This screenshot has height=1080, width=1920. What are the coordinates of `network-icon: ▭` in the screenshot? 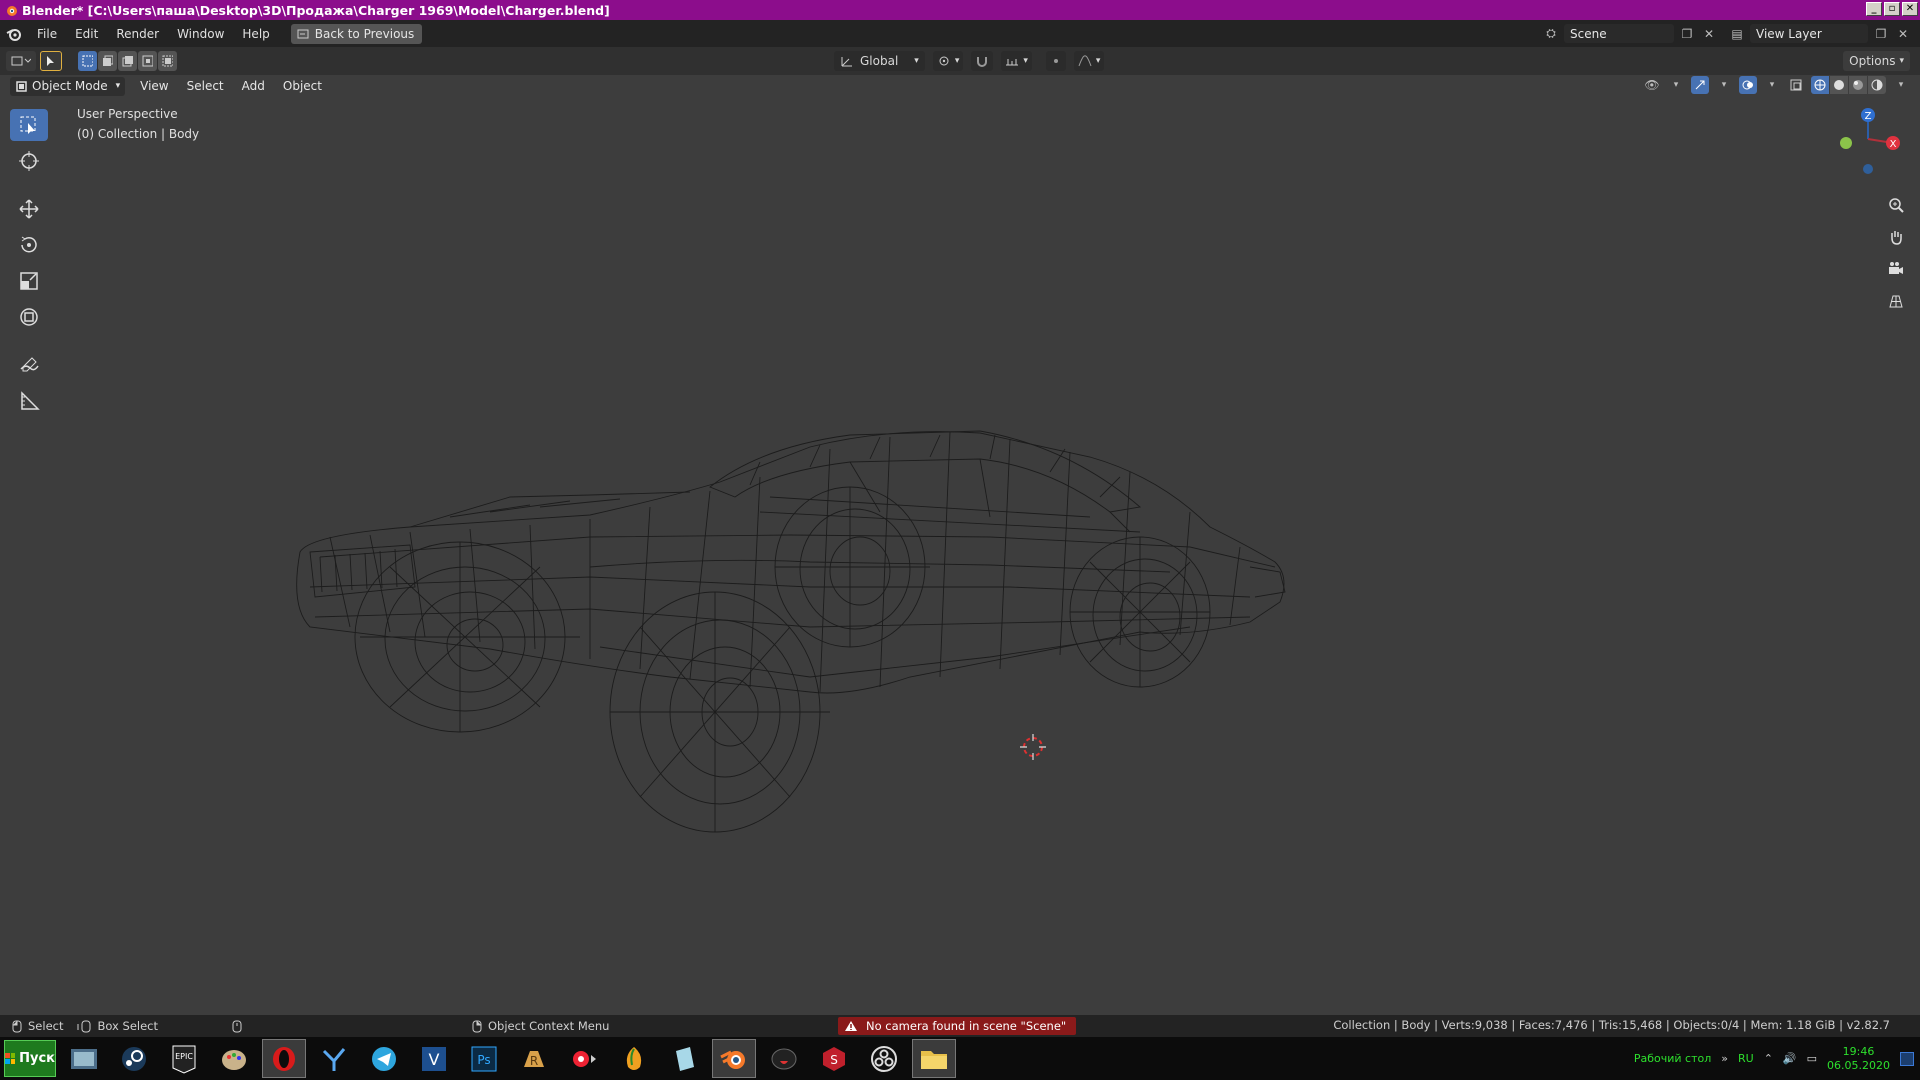 It's located at (1812, 1058).